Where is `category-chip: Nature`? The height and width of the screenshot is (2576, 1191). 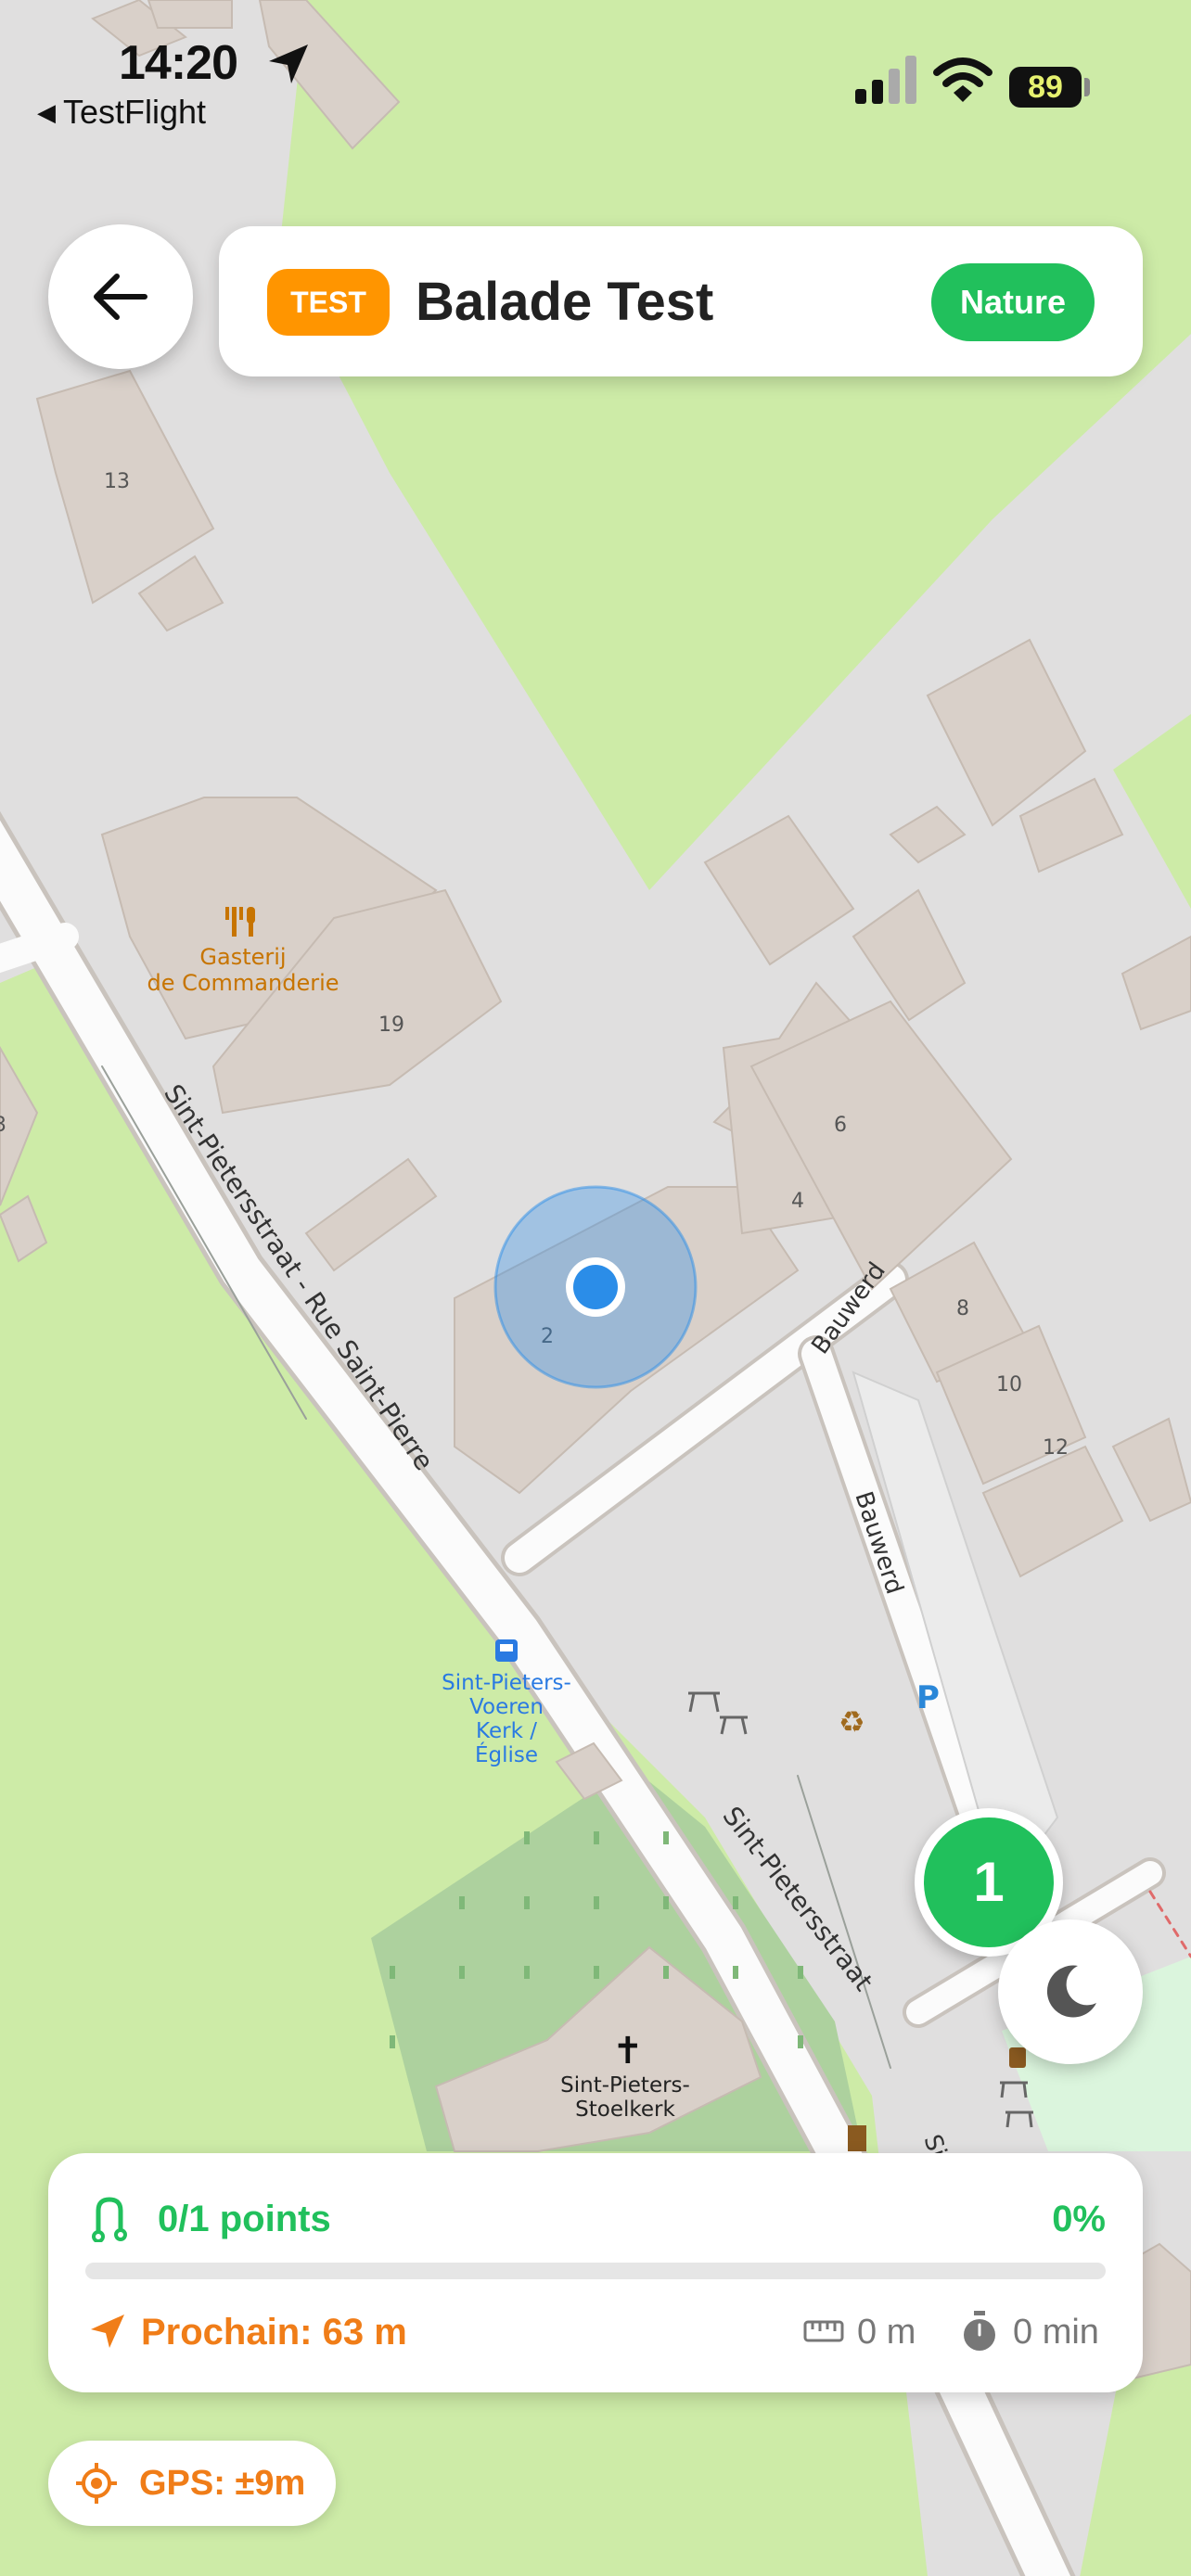 category-chip: Nature is located at coordinates (1013, 302).